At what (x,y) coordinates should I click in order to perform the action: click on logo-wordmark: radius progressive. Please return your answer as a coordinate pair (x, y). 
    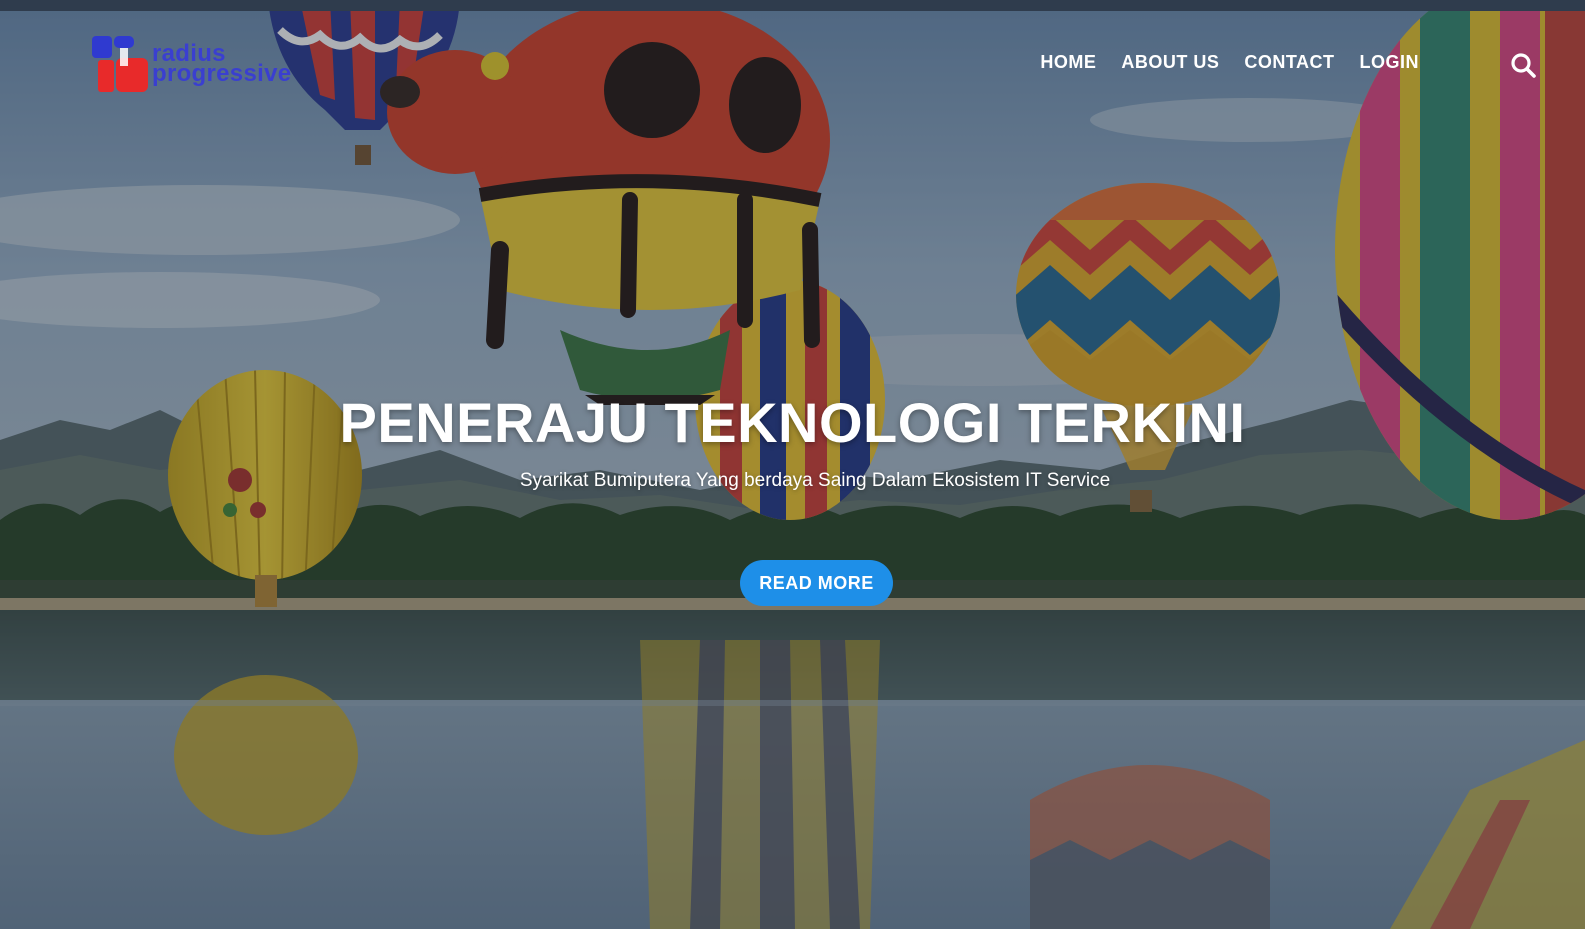
    Looking at the image, I should click on (222, 64).